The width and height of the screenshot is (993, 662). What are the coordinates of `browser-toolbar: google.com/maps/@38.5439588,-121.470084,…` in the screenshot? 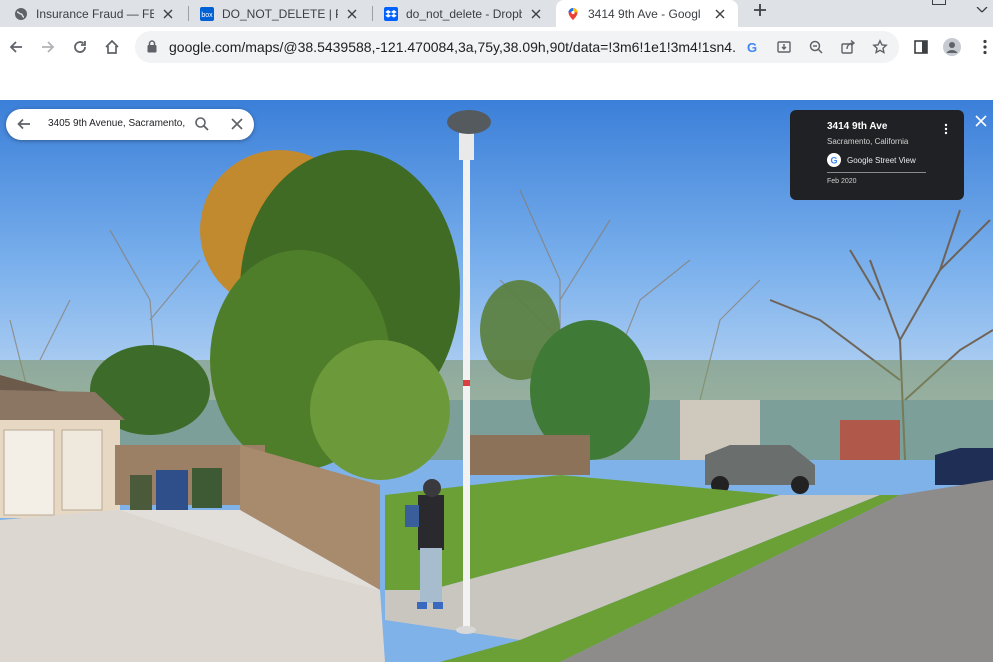 It's located at (496, 47).